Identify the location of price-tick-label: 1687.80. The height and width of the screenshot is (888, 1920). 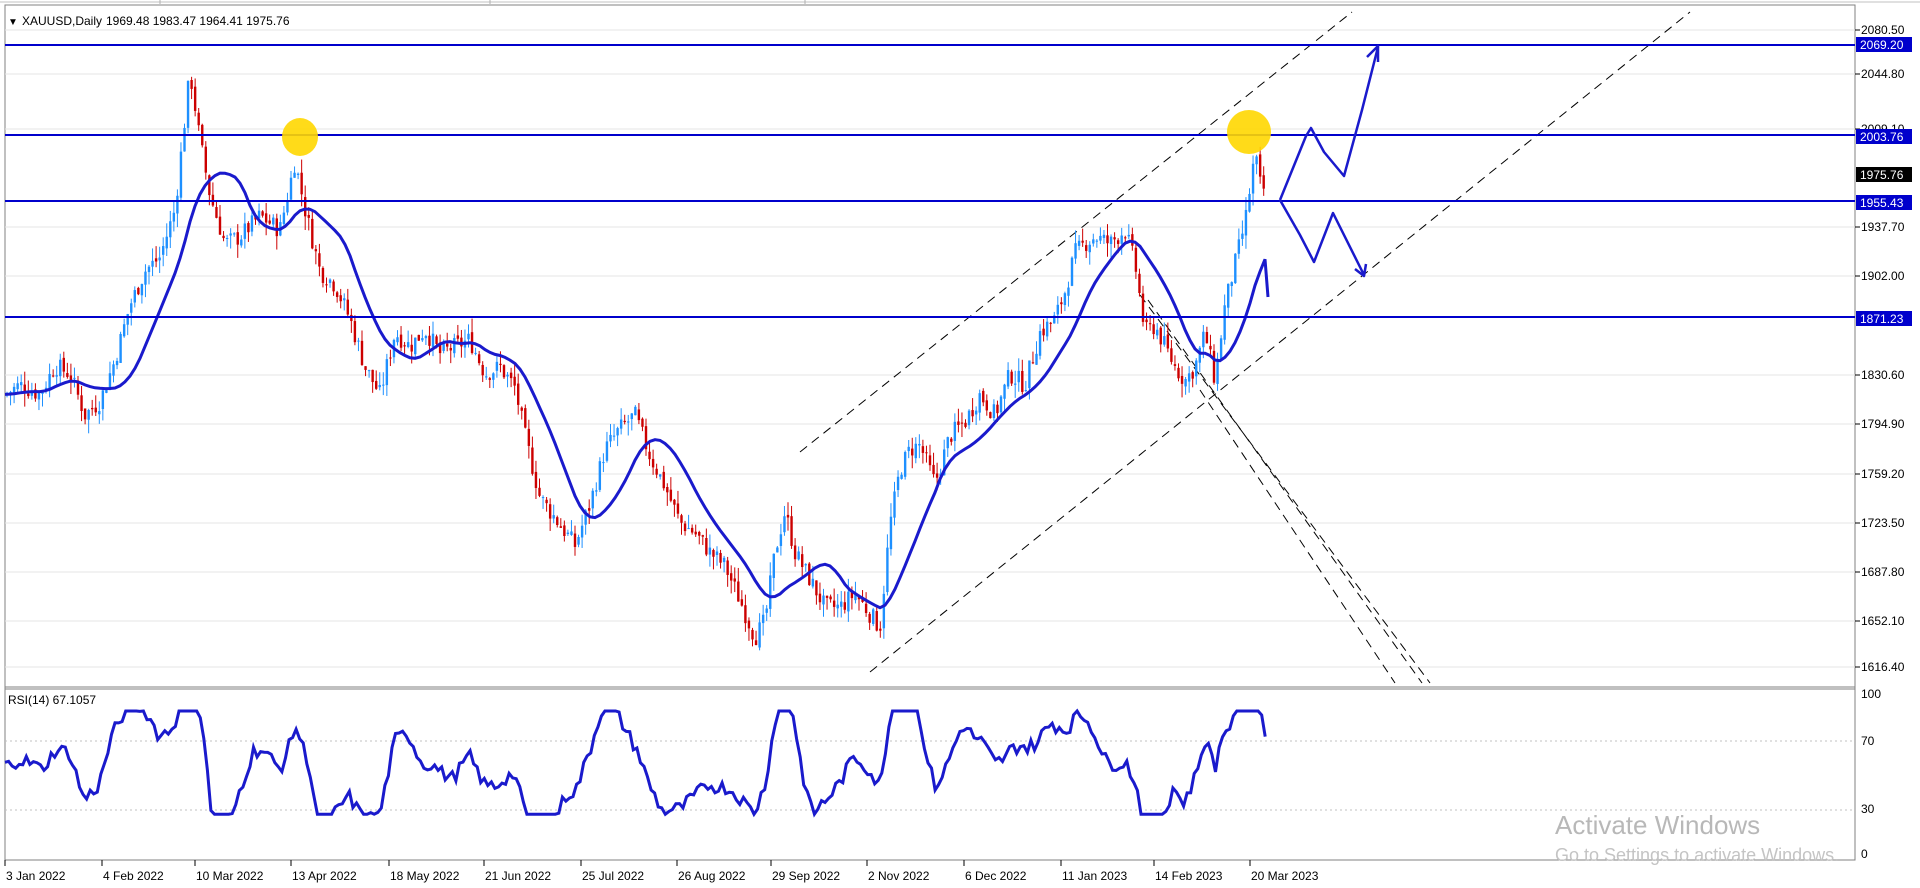
(1883, 572).